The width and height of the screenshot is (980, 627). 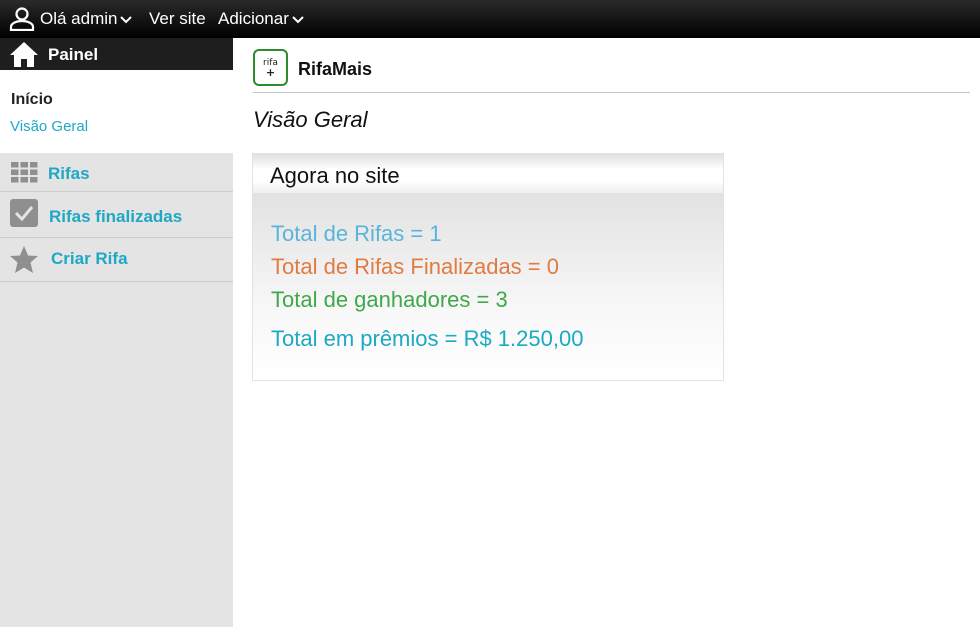 I want to click on user-greeting: Olá admin, so click(x=79, y=18).